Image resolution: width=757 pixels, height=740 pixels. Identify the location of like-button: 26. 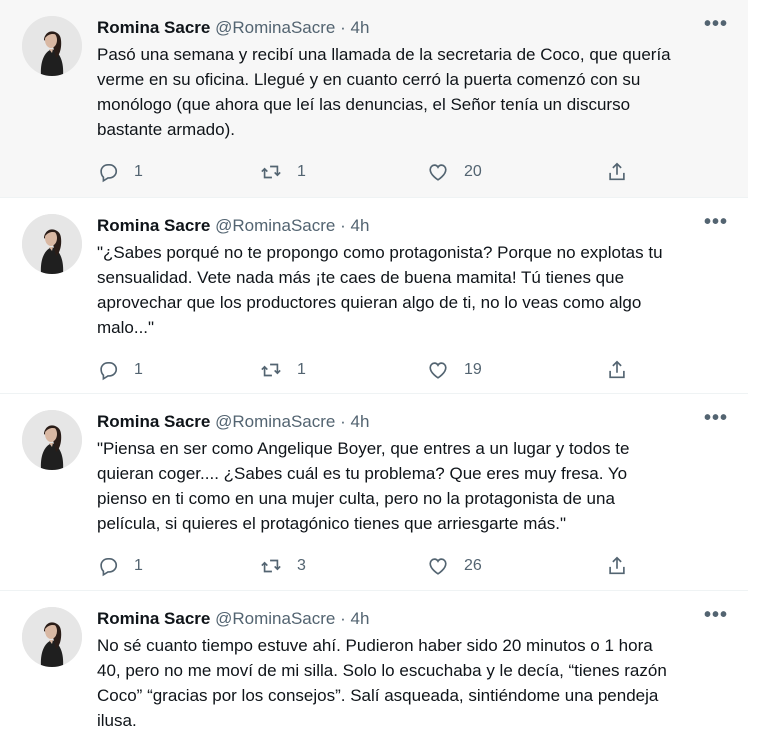
(454, 566).